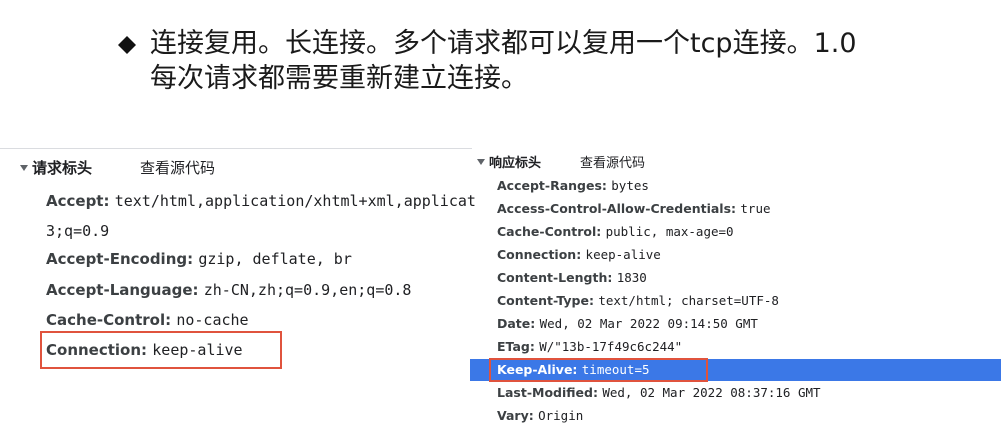 This screenshot has width=1001, height=436. I want to click on header-key: Accept-Language:, so click(125, 290).